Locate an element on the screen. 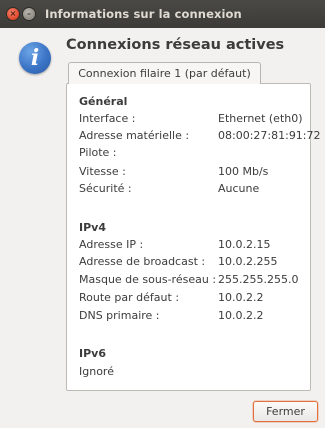  row-ipv6-status: Ignoré is located at coordinates (194, 373).